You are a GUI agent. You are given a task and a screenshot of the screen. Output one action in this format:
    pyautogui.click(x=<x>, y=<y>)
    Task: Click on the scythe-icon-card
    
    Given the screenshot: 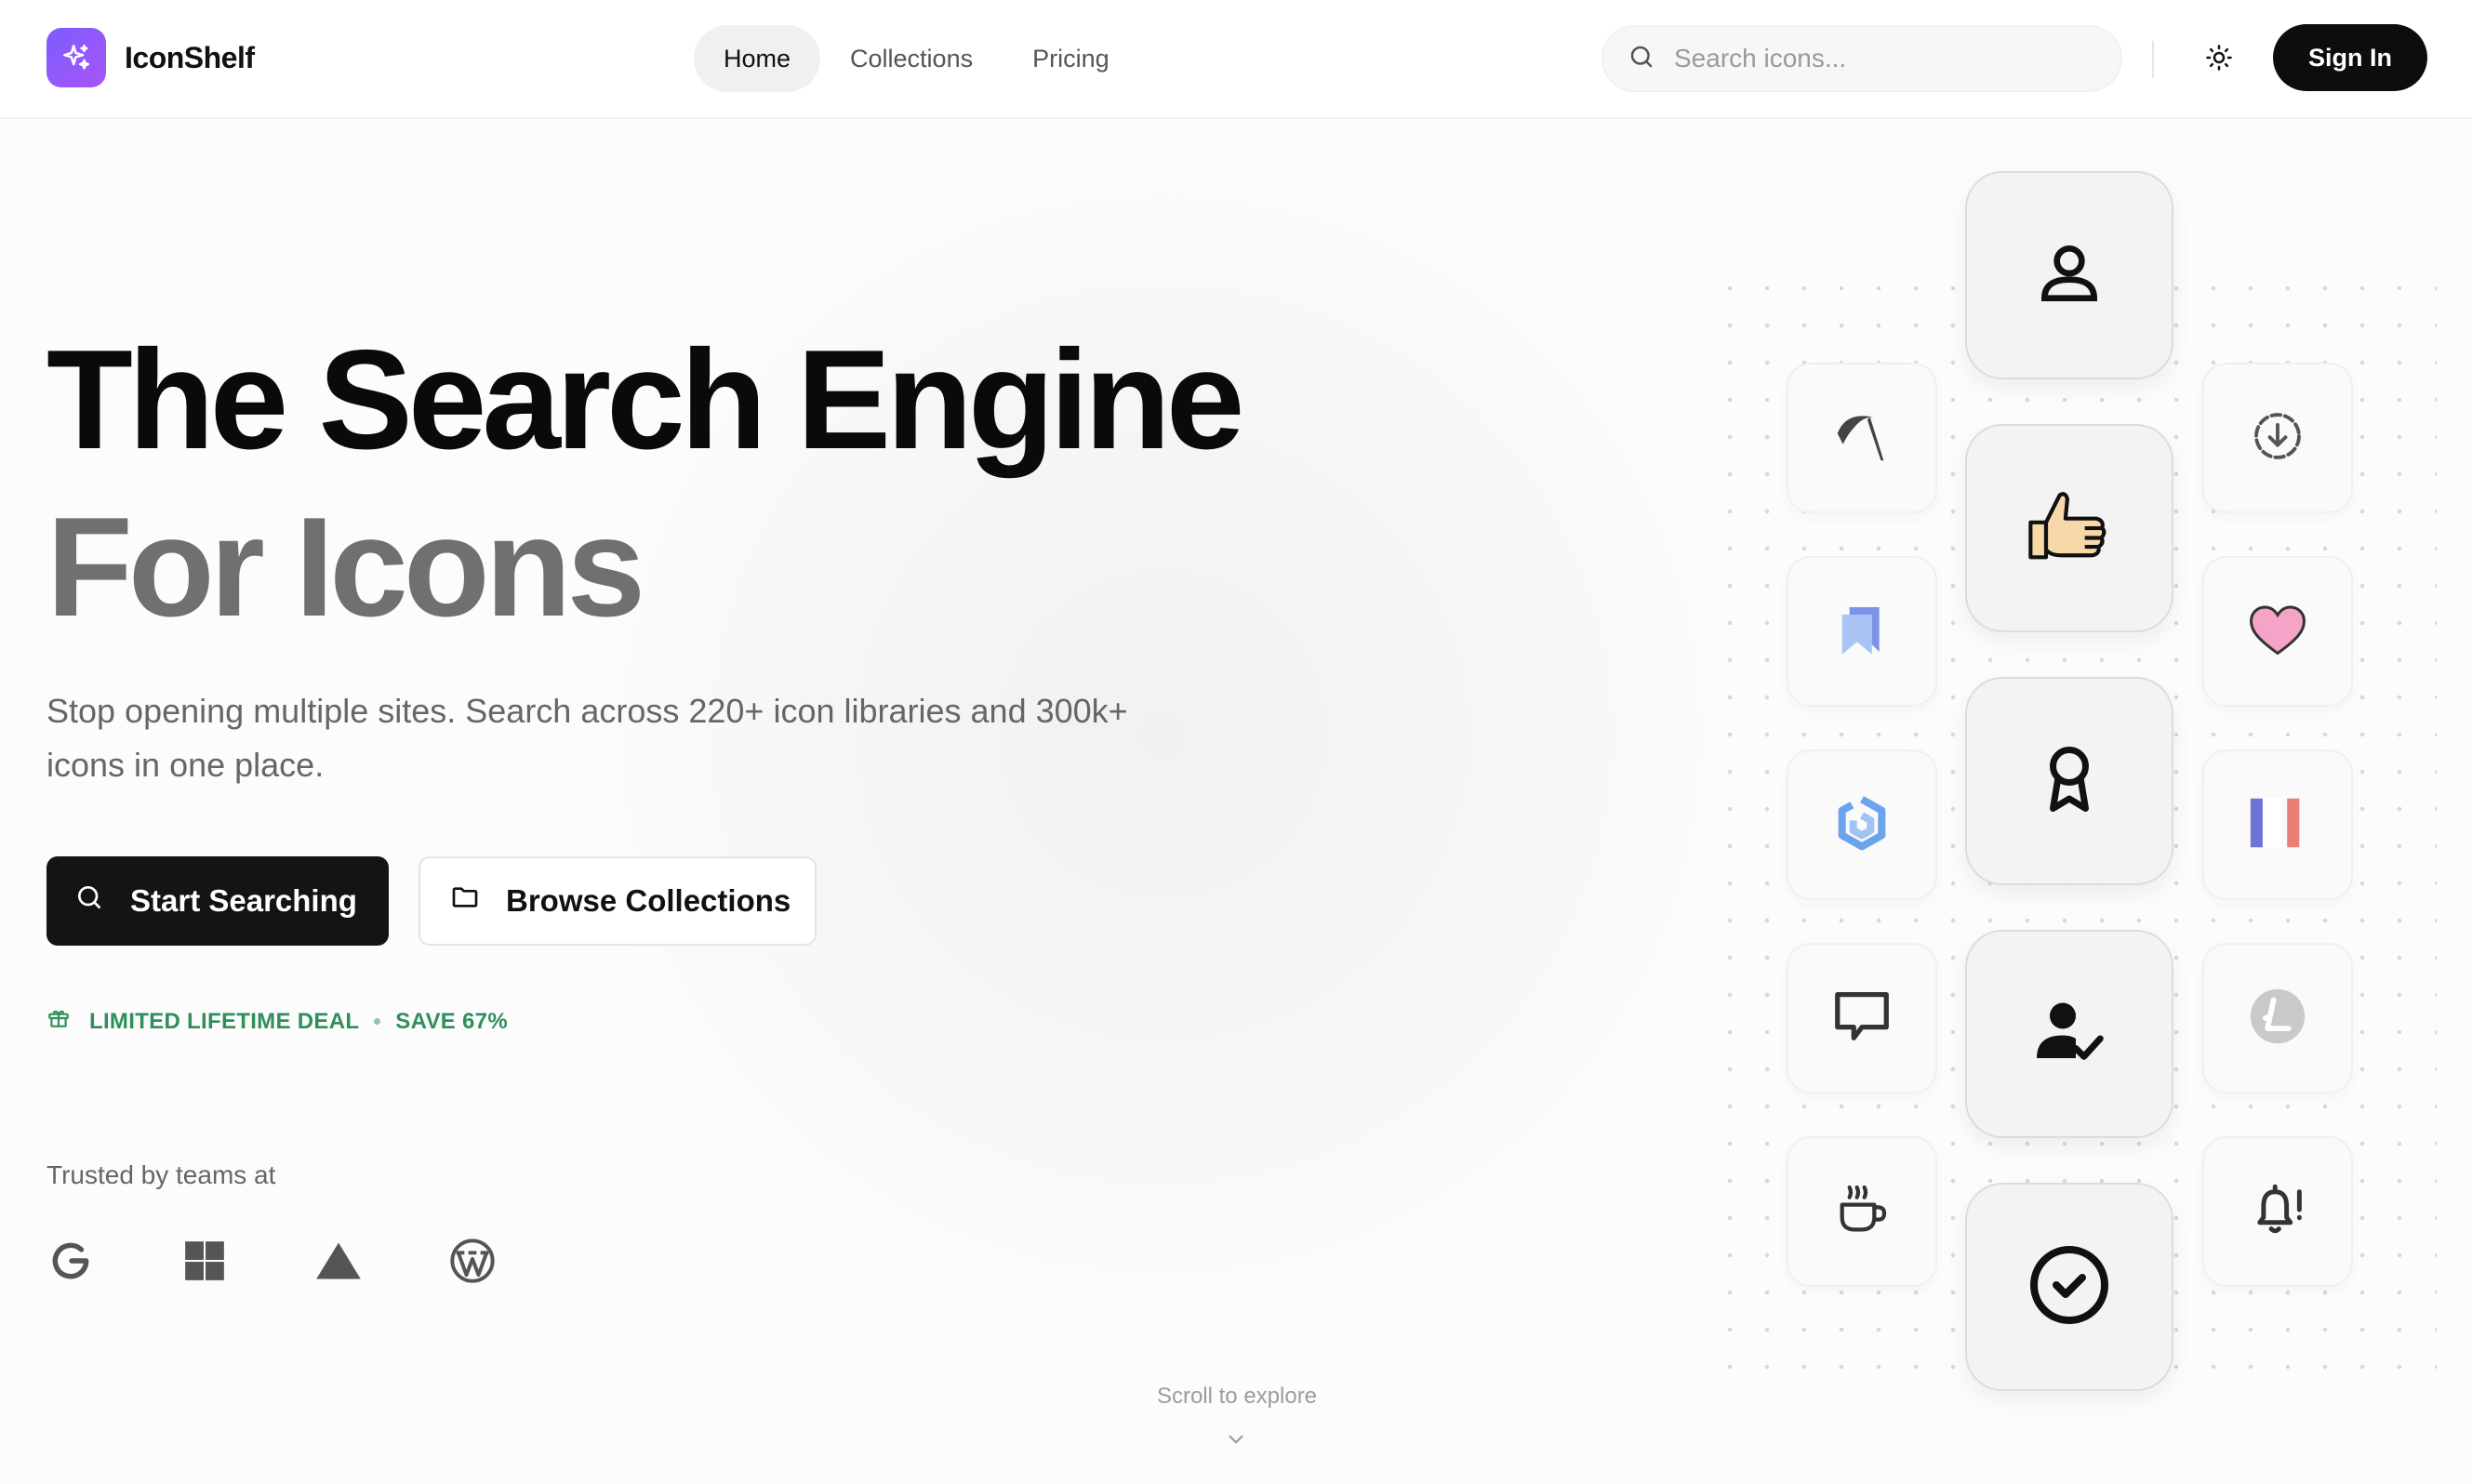 What is the action you would take?
    pyautogui.click(x=1862, y=438)
    